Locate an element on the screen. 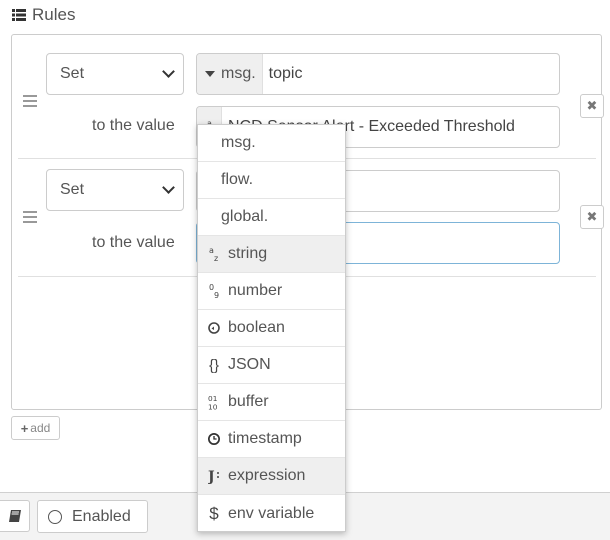 This screenshot has width=610, height=540. plus-icon: + is located at coordinates (24, 428).